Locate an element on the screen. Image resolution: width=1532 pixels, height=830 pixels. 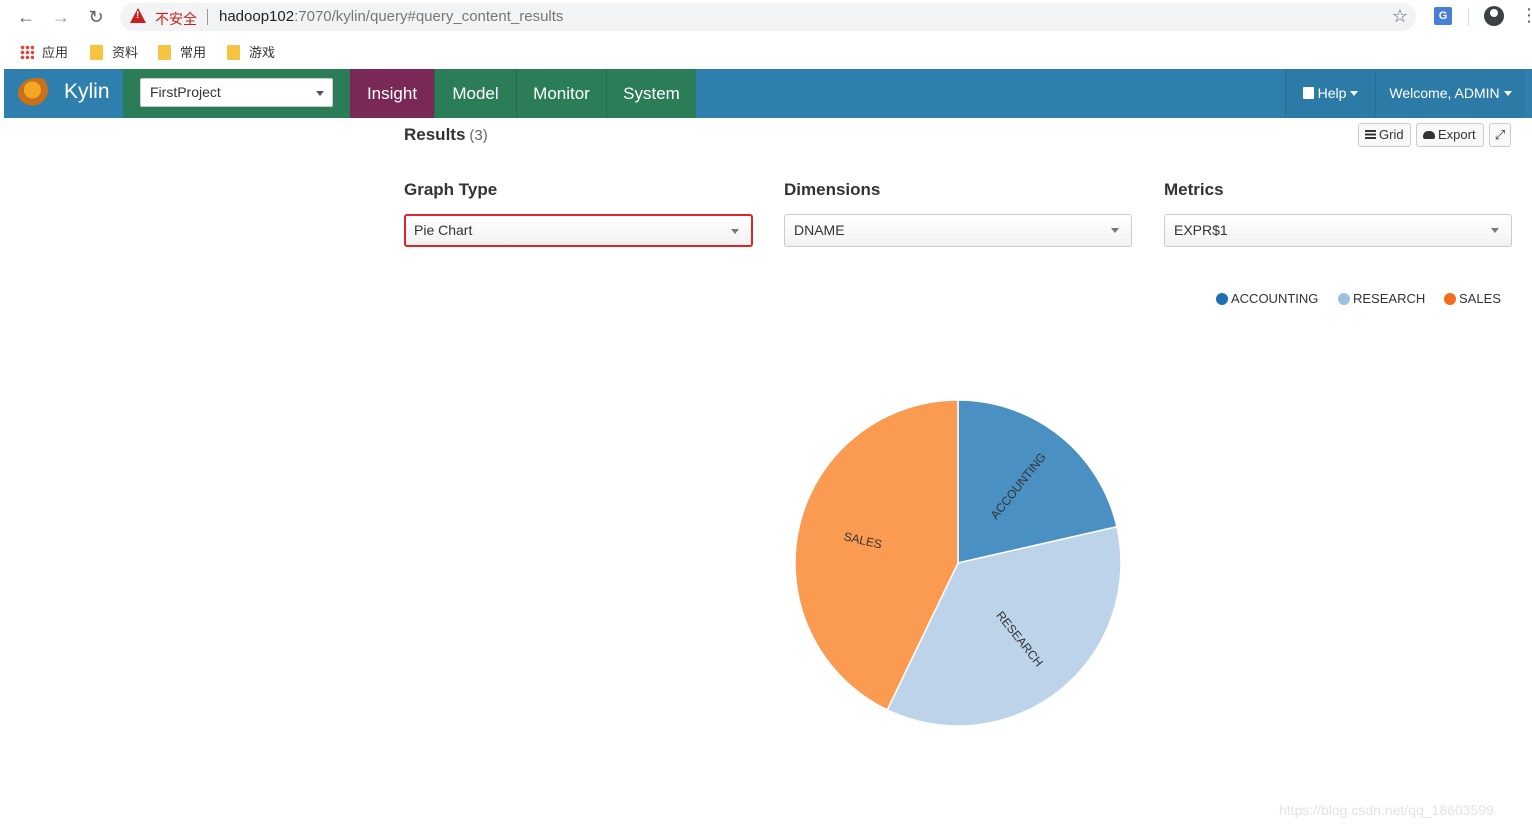
url-host: hadoop102 is located at coordinates (257, 16).